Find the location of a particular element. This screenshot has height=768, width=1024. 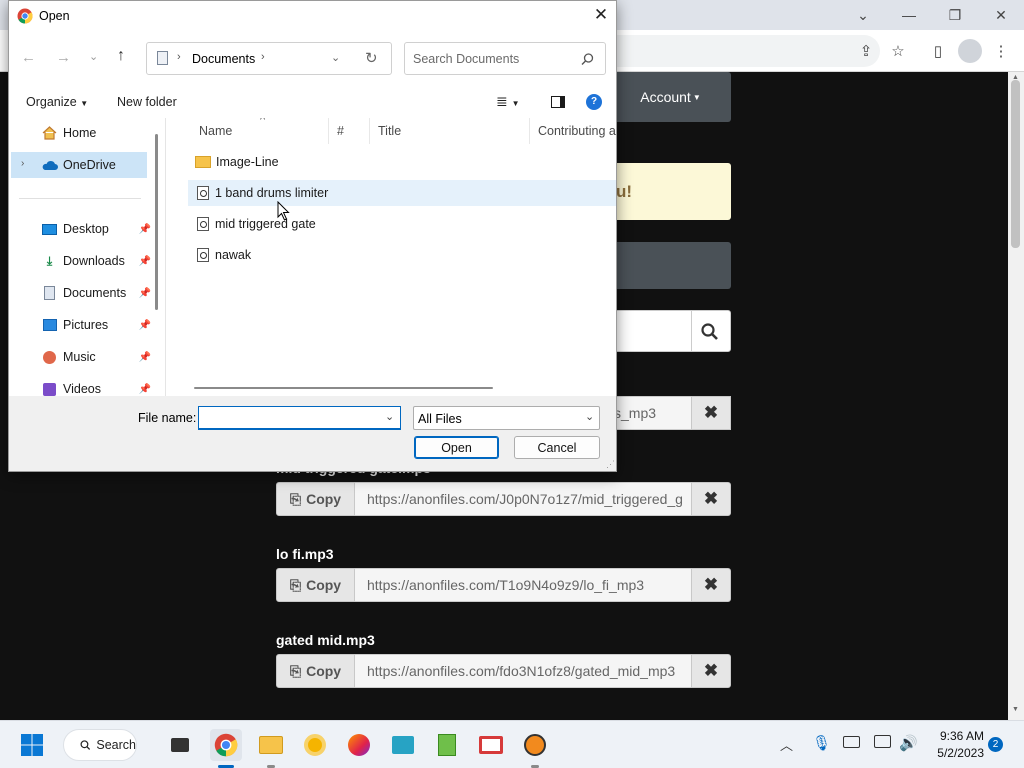

breadcrumb-documents: Documents is located at coordinates (223, 59).